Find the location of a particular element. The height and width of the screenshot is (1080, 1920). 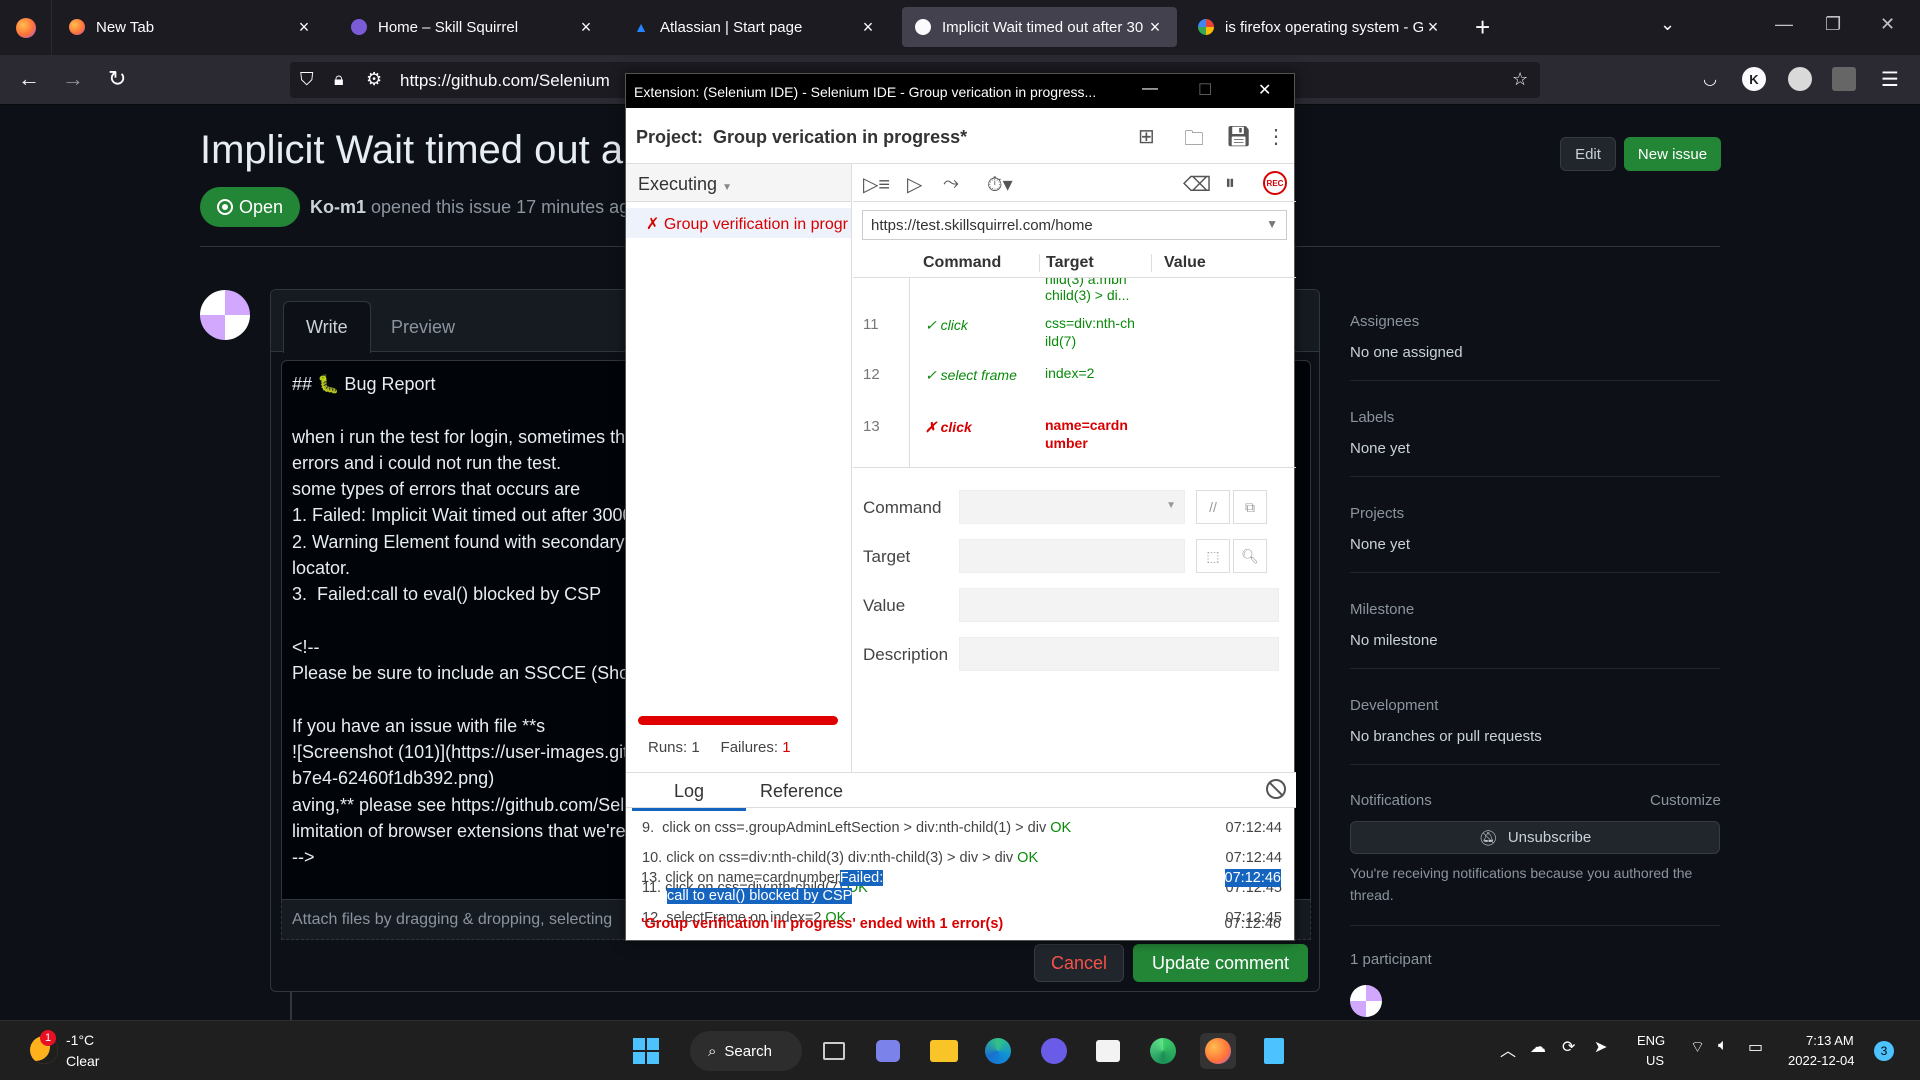

firefox-taskbar-icon is located at coordinates (1218, 1051).